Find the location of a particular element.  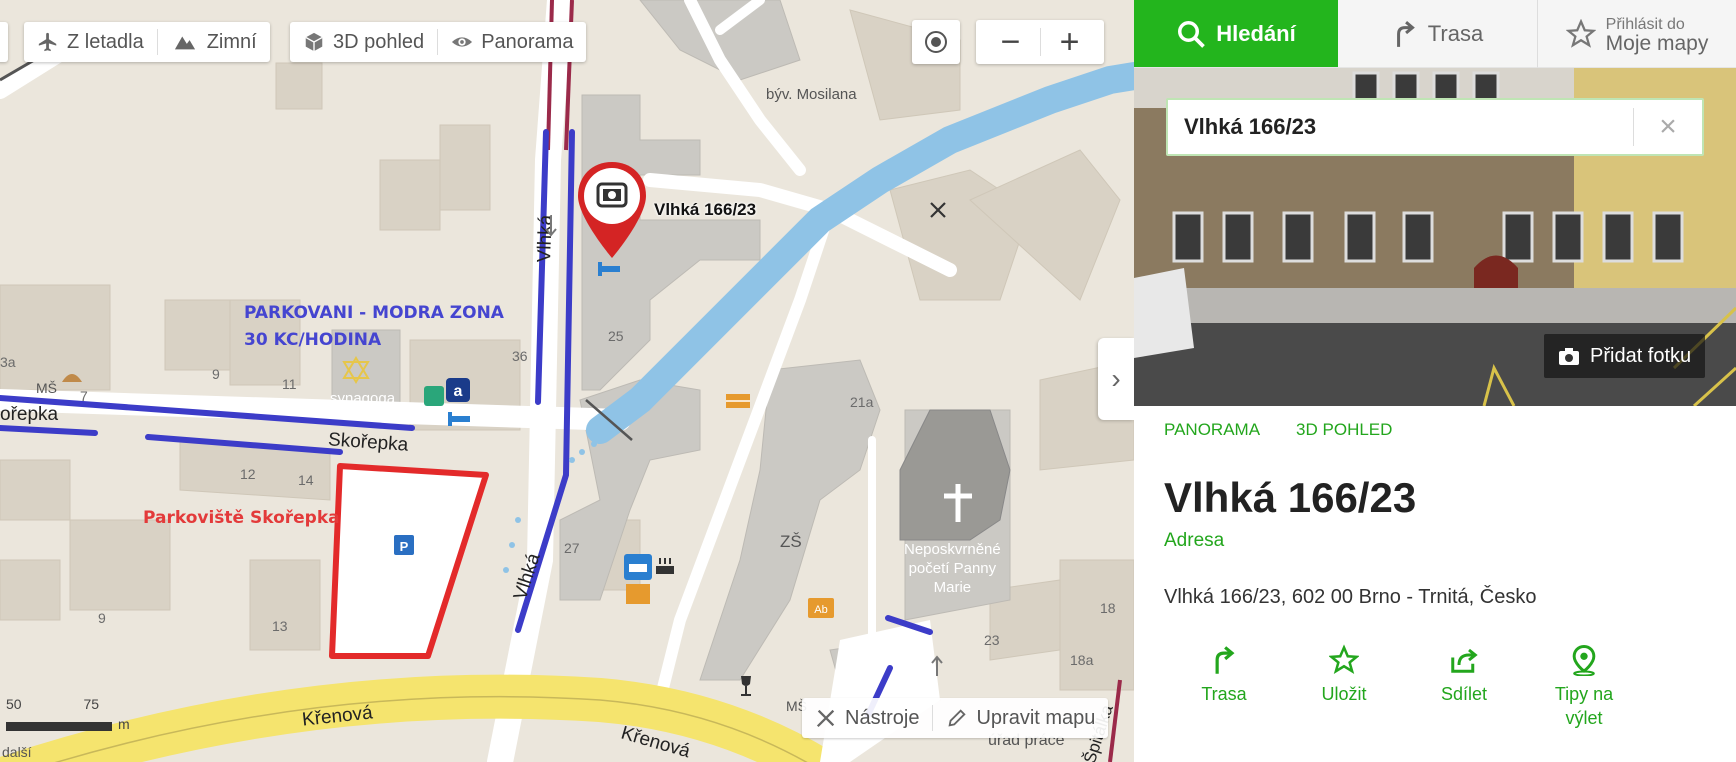

tab-search: Hledání is located at coordinates (1236, 34).